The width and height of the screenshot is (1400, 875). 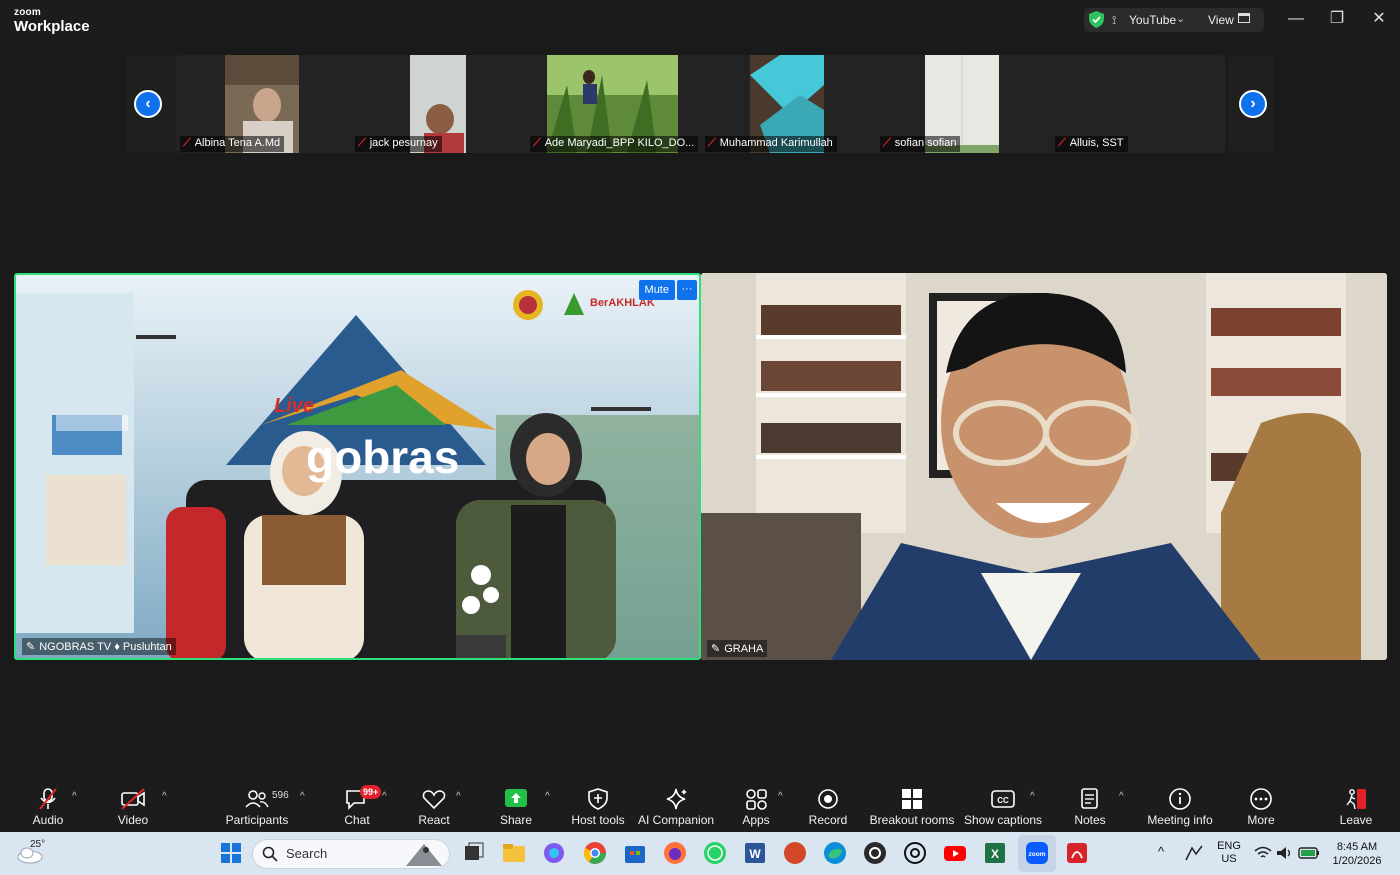 What do you see at coordinates (925, 143) in the screenshot?
I see `participant-name: sofian sofian` at bounding box center [925, 143].